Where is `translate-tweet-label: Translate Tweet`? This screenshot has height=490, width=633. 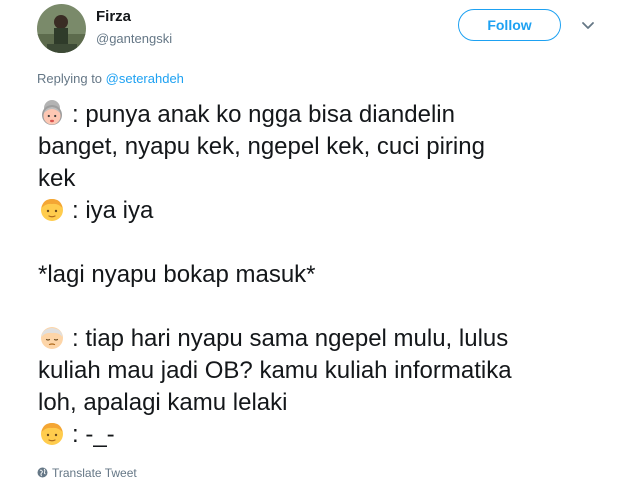 translate-tweet-label: Translate Tweet is located at coordinates (94, 473).